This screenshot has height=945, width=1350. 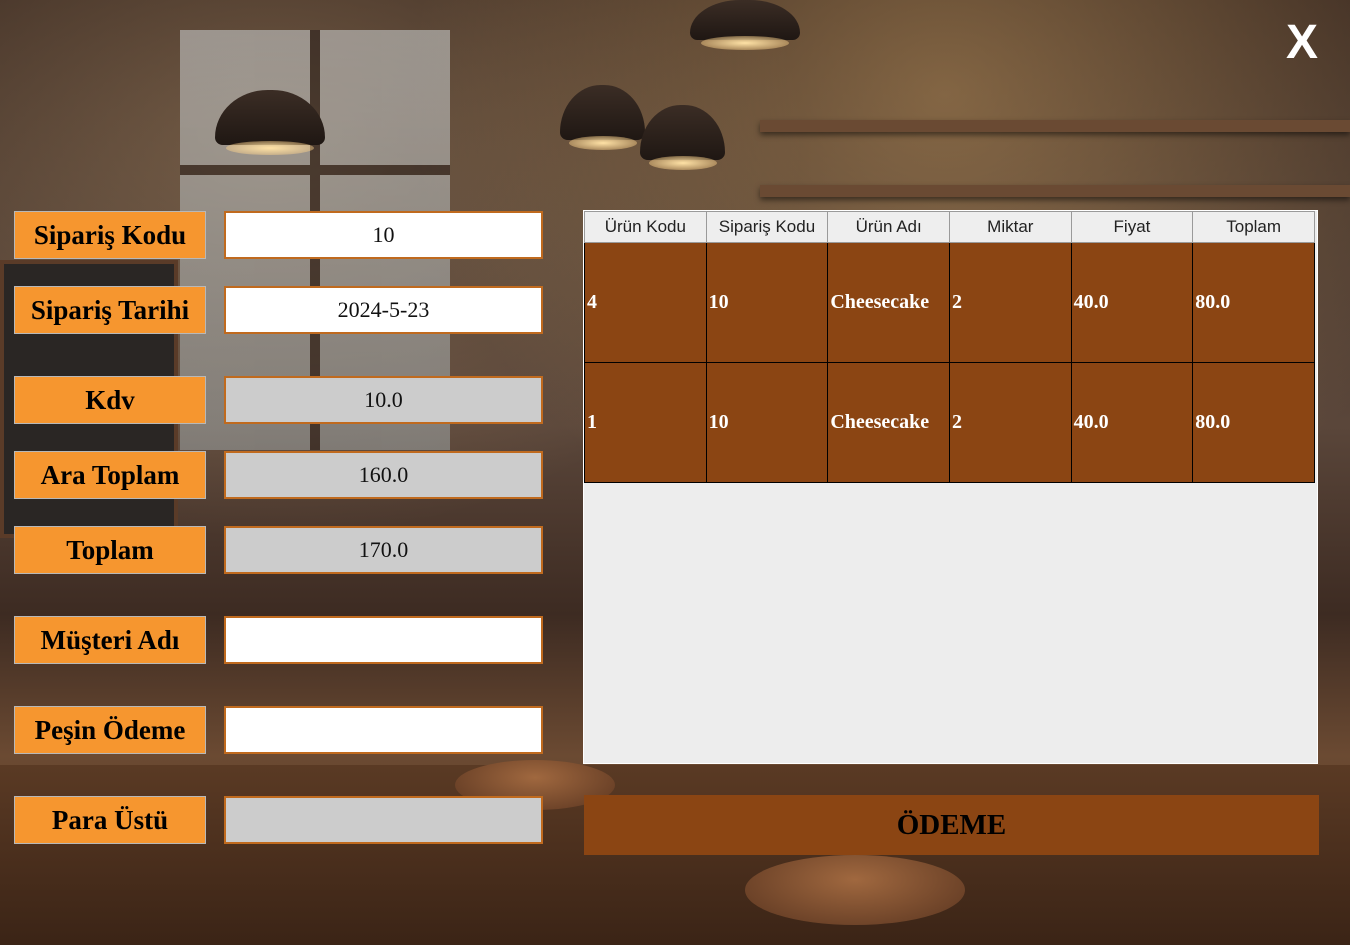 I want to click on para-ustu-label: Para Üstü, so click(x=110, y=820).